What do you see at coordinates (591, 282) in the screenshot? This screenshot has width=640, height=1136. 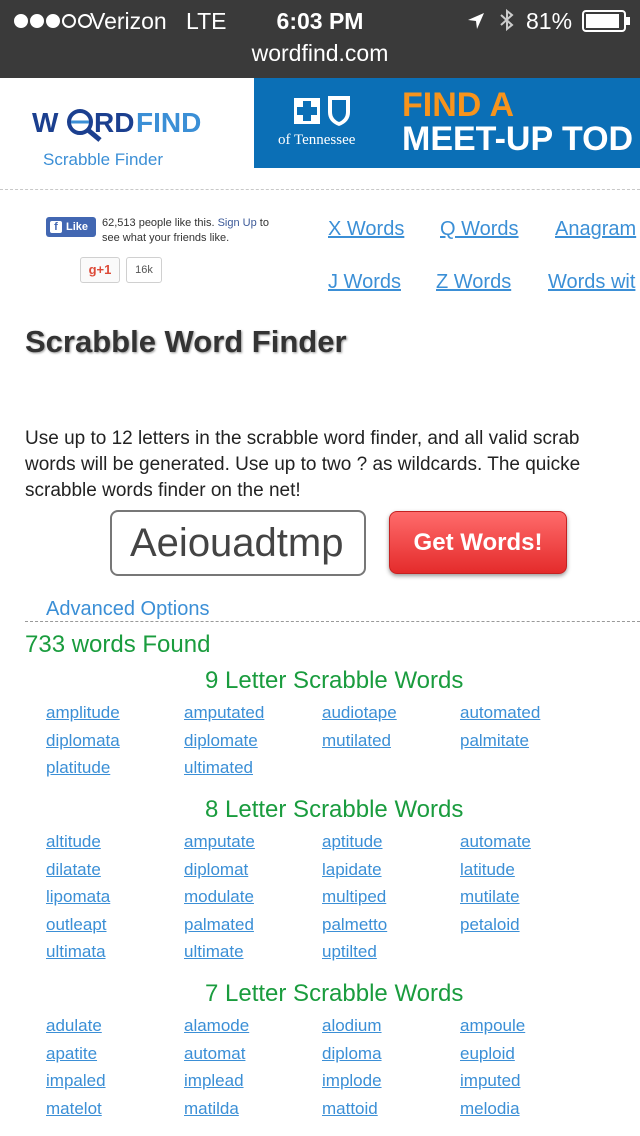 I see `nav-link-words-with: Words wit` at bounding box center [591, 282].